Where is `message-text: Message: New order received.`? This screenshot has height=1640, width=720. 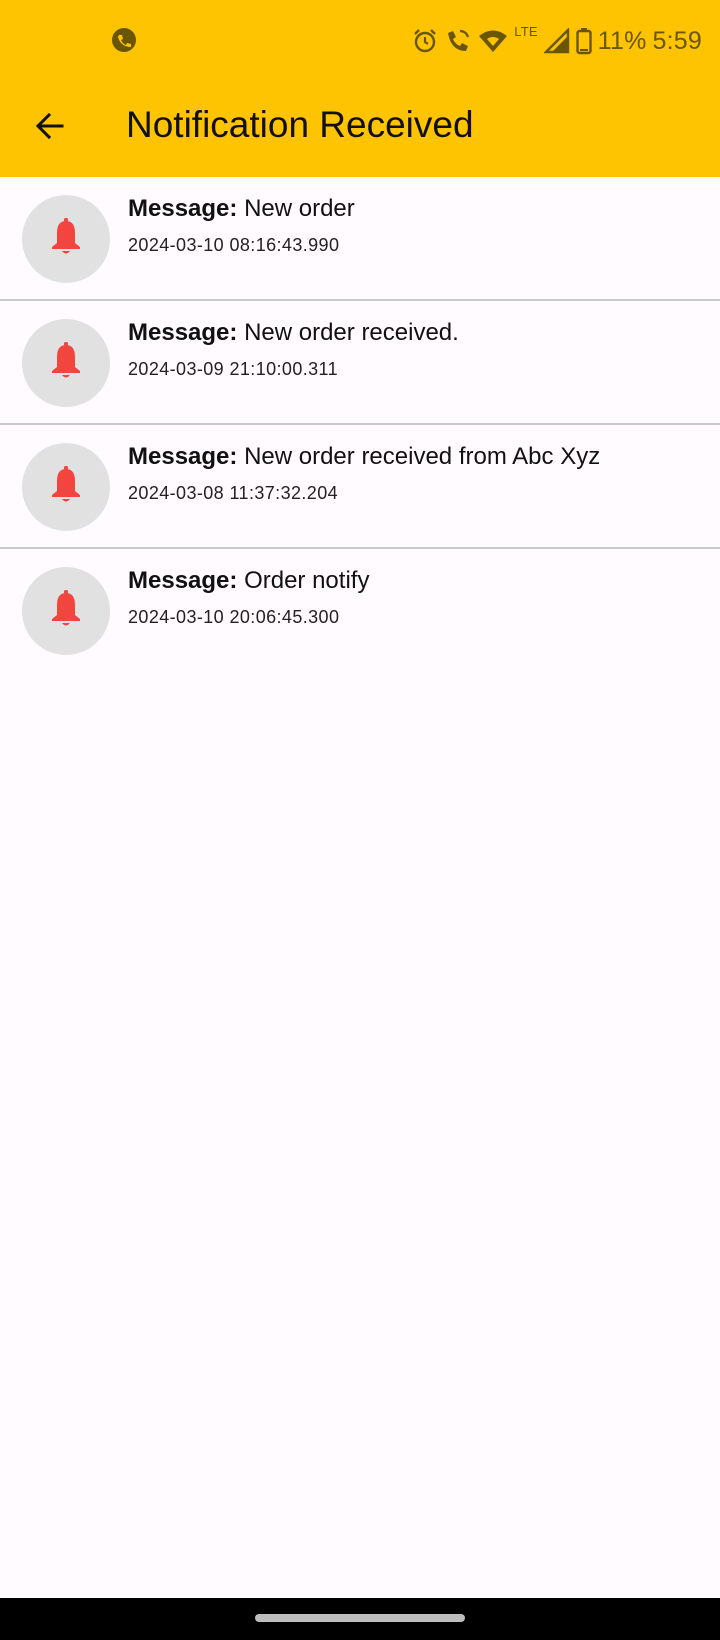 message-text: Message: New order received. is located at coordinates (293, 333).